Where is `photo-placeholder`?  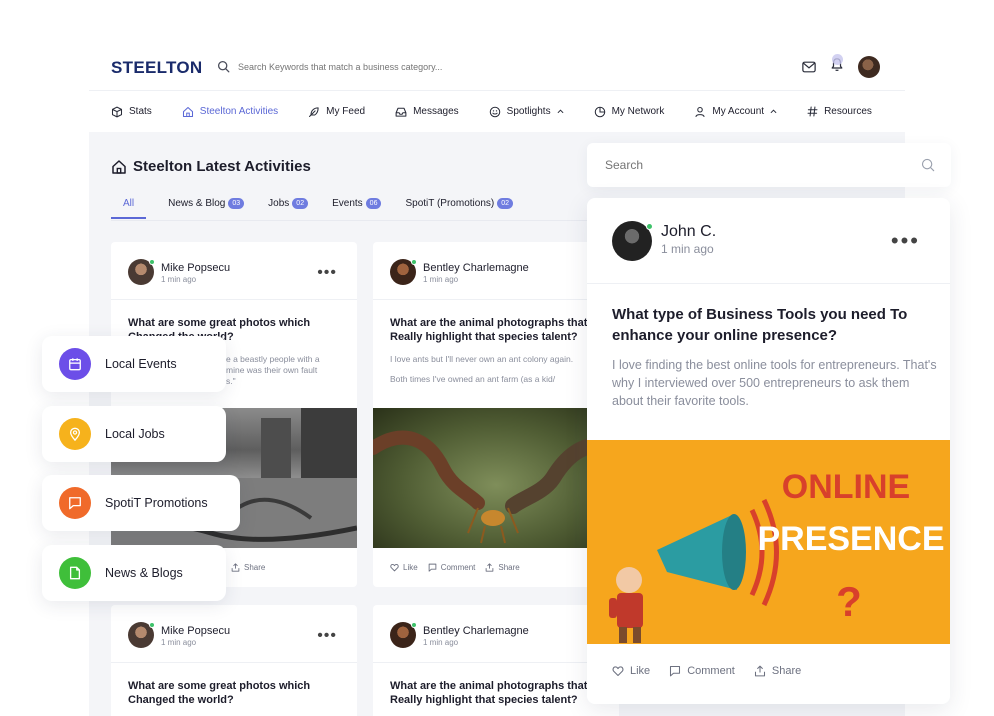
photo-placeholder is located at coordinates (496, 487).